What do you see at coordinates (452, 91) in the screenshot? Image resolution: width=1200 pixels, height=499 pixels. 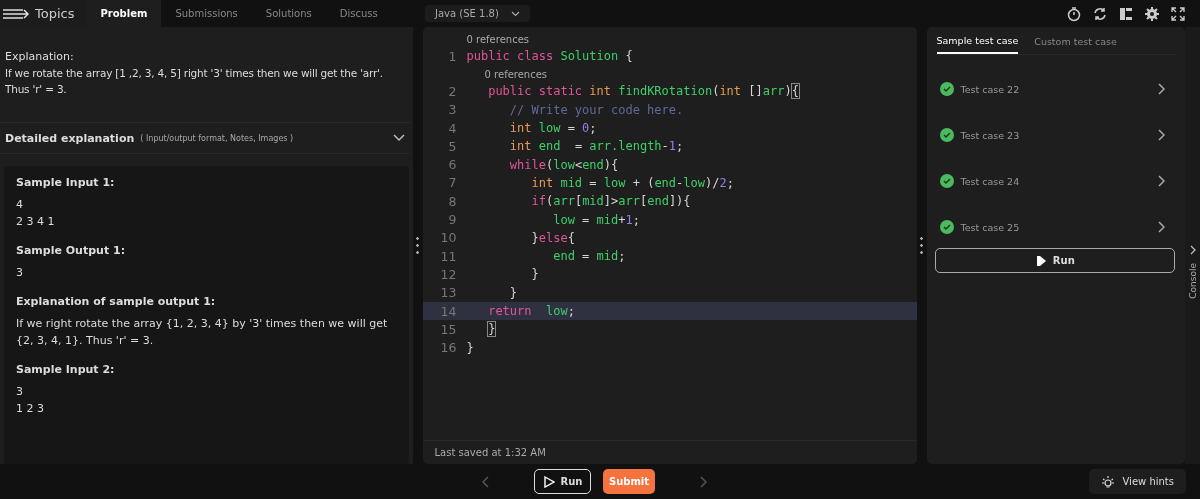 I see `line-number: 2` at bounding box center [452, 91].